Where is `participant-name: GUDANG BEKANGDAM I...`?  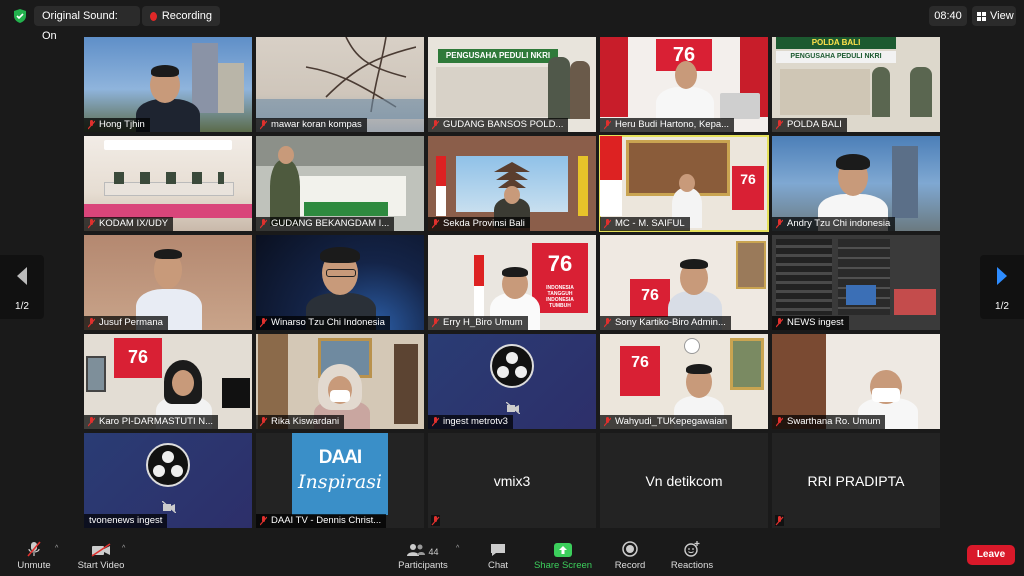 participant-name: GUDANG BEKANGDAM I... is located at coordinates (325, 224).